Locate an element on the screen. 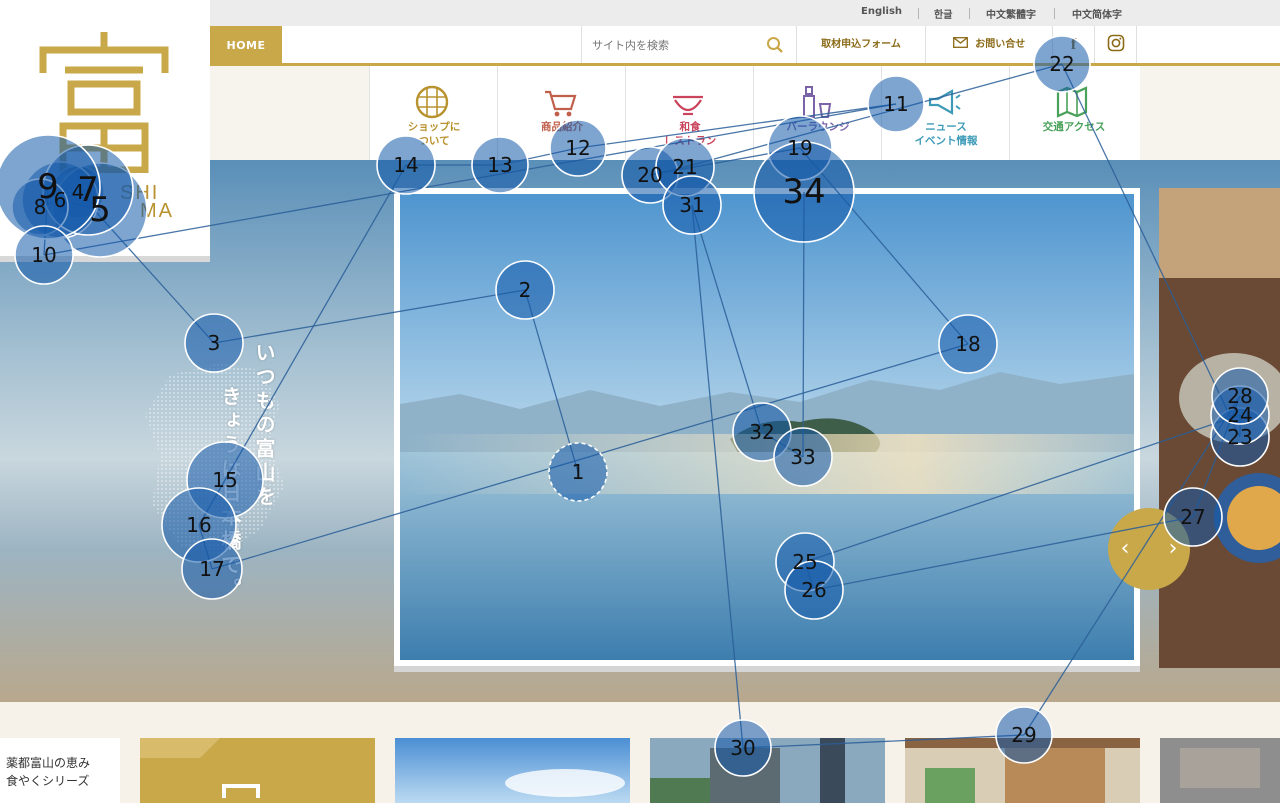  mail-icon is located at coordinates (963, 43).